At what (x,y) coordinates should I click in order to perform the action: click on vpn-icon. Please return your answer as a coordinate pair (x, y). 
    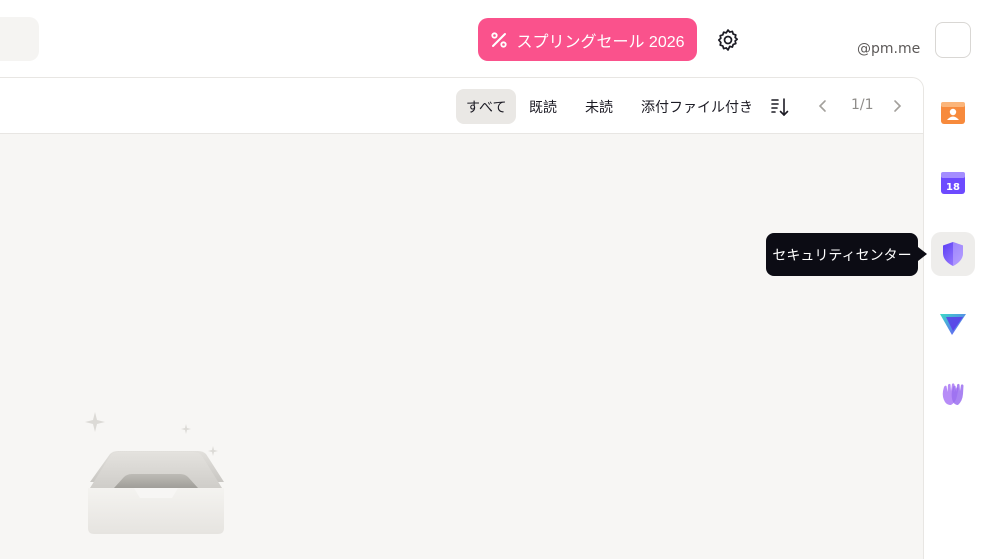
    Looking at the image, I should click on (953, 324).